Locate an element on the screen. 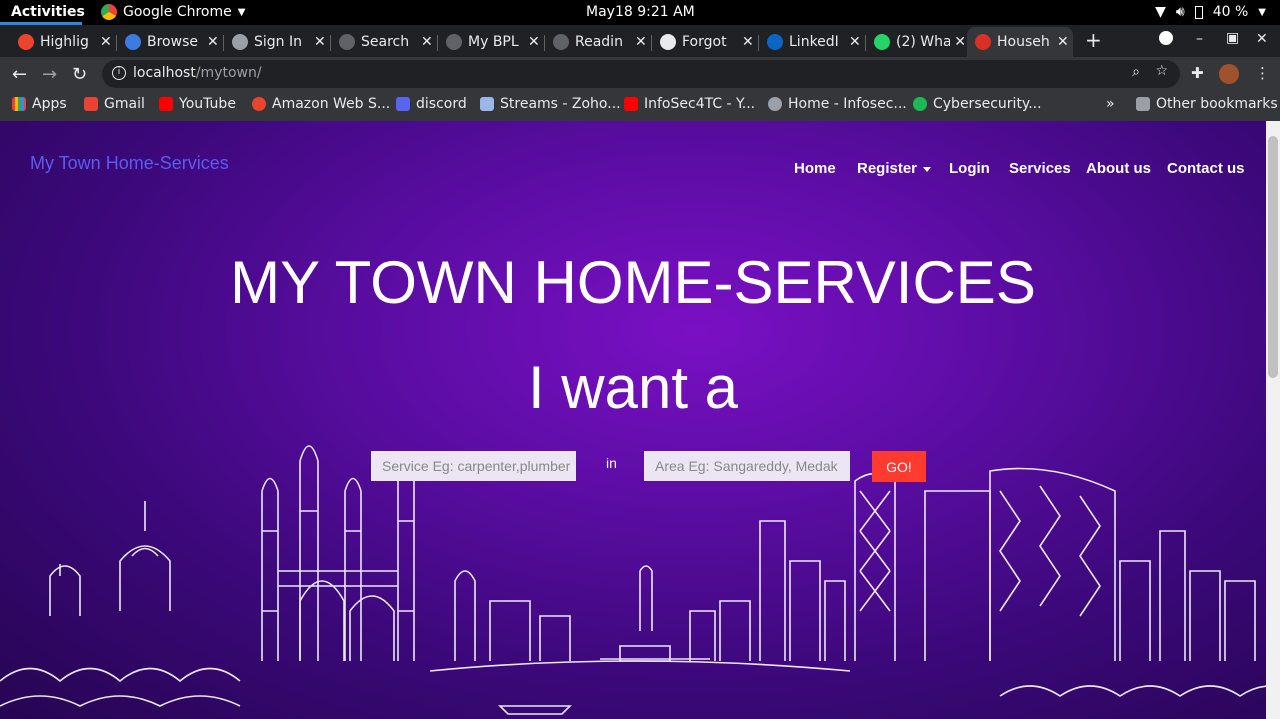 This screenshot has height=719, width=1280. tab-item: LinkedI ✕ is located at coordinates (812, 42).